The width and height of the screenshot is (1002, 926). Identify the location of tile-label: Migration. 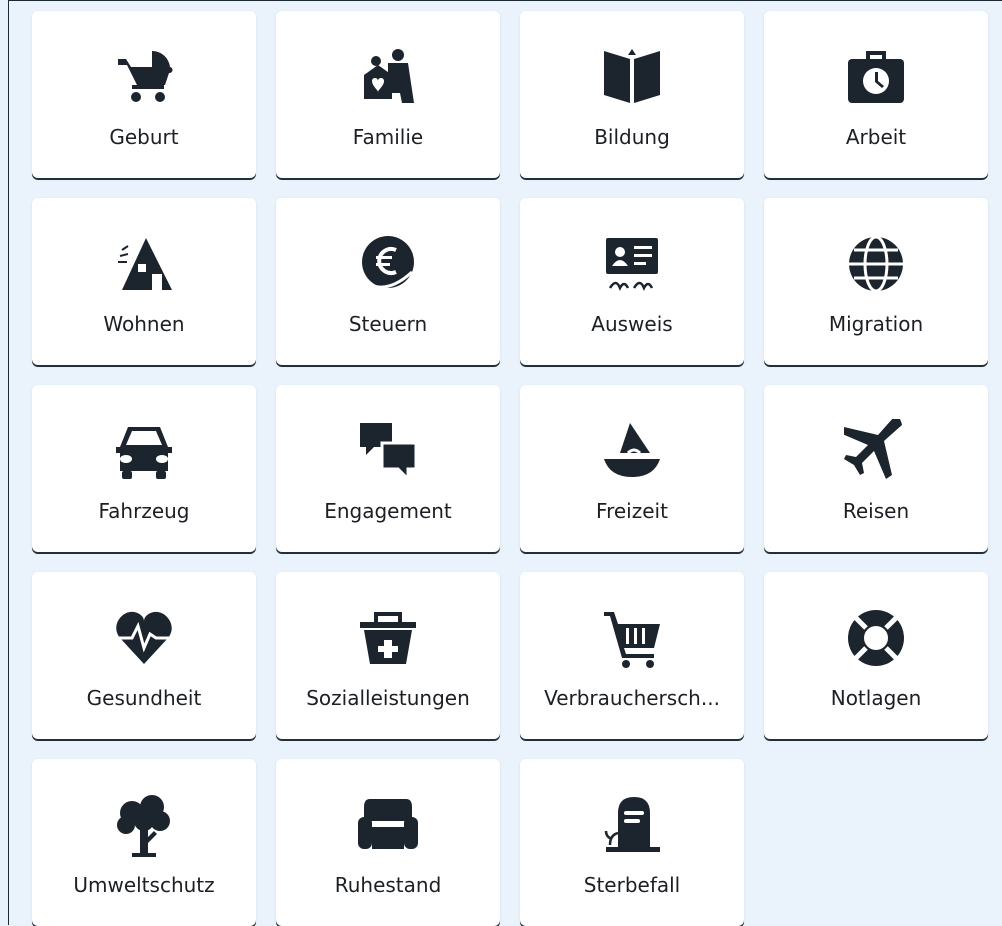
(876, 324).